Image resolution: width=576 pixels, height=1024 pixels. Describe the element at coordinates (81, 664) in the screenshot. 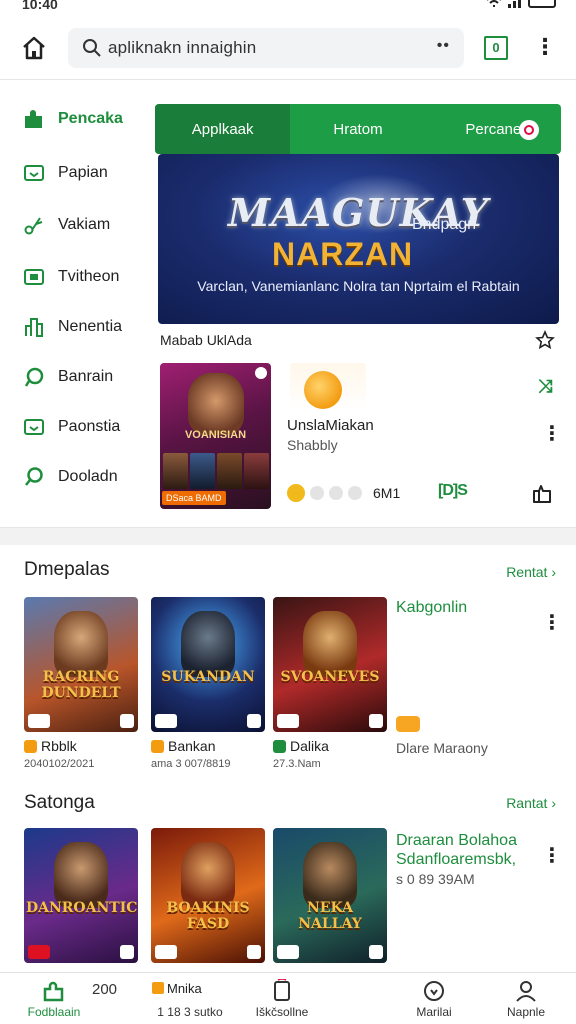

I see `game-cover: RACRING DUNDELT` at that location.